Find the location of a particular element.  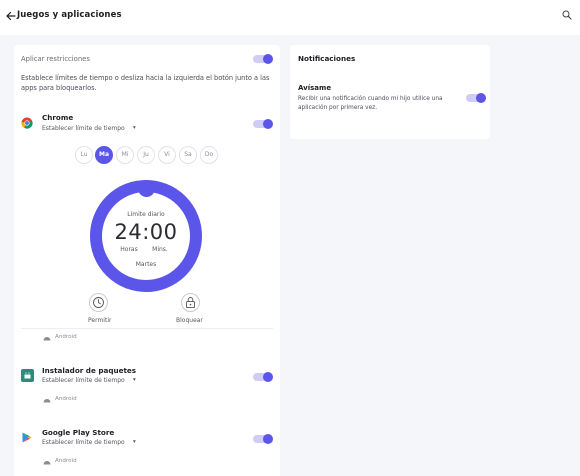

day-lu: Lu is located at coordinates (84, 155).